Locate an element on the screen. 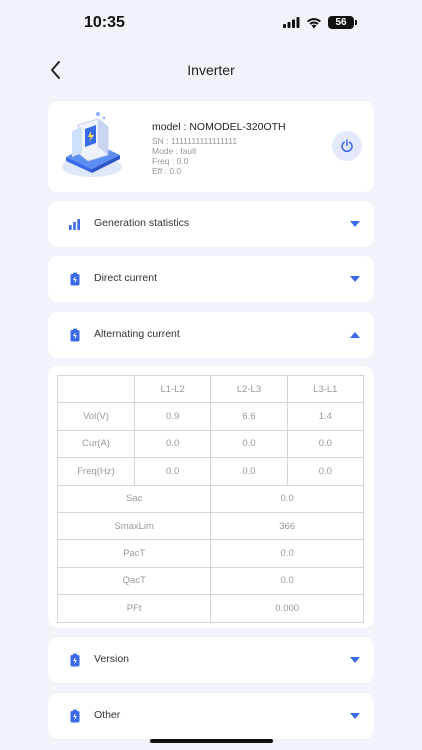 This screenshot has height=750, width=422. table-cell: 1.4 is located at coordinates (325, 416).